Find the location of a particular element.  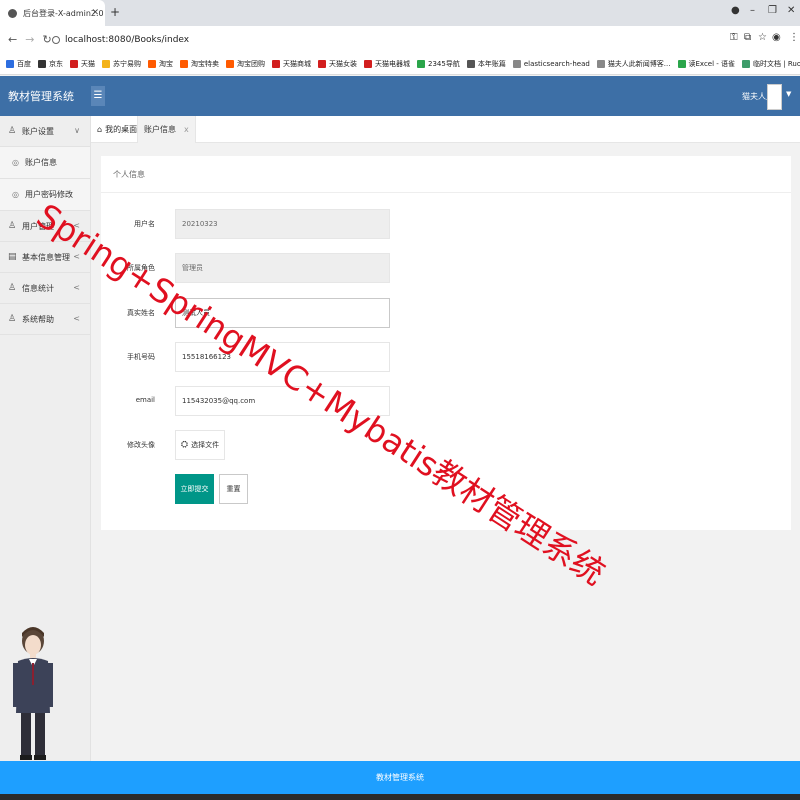

bookmark-item: 淘宝团购 is located at coordinates (245, 64).